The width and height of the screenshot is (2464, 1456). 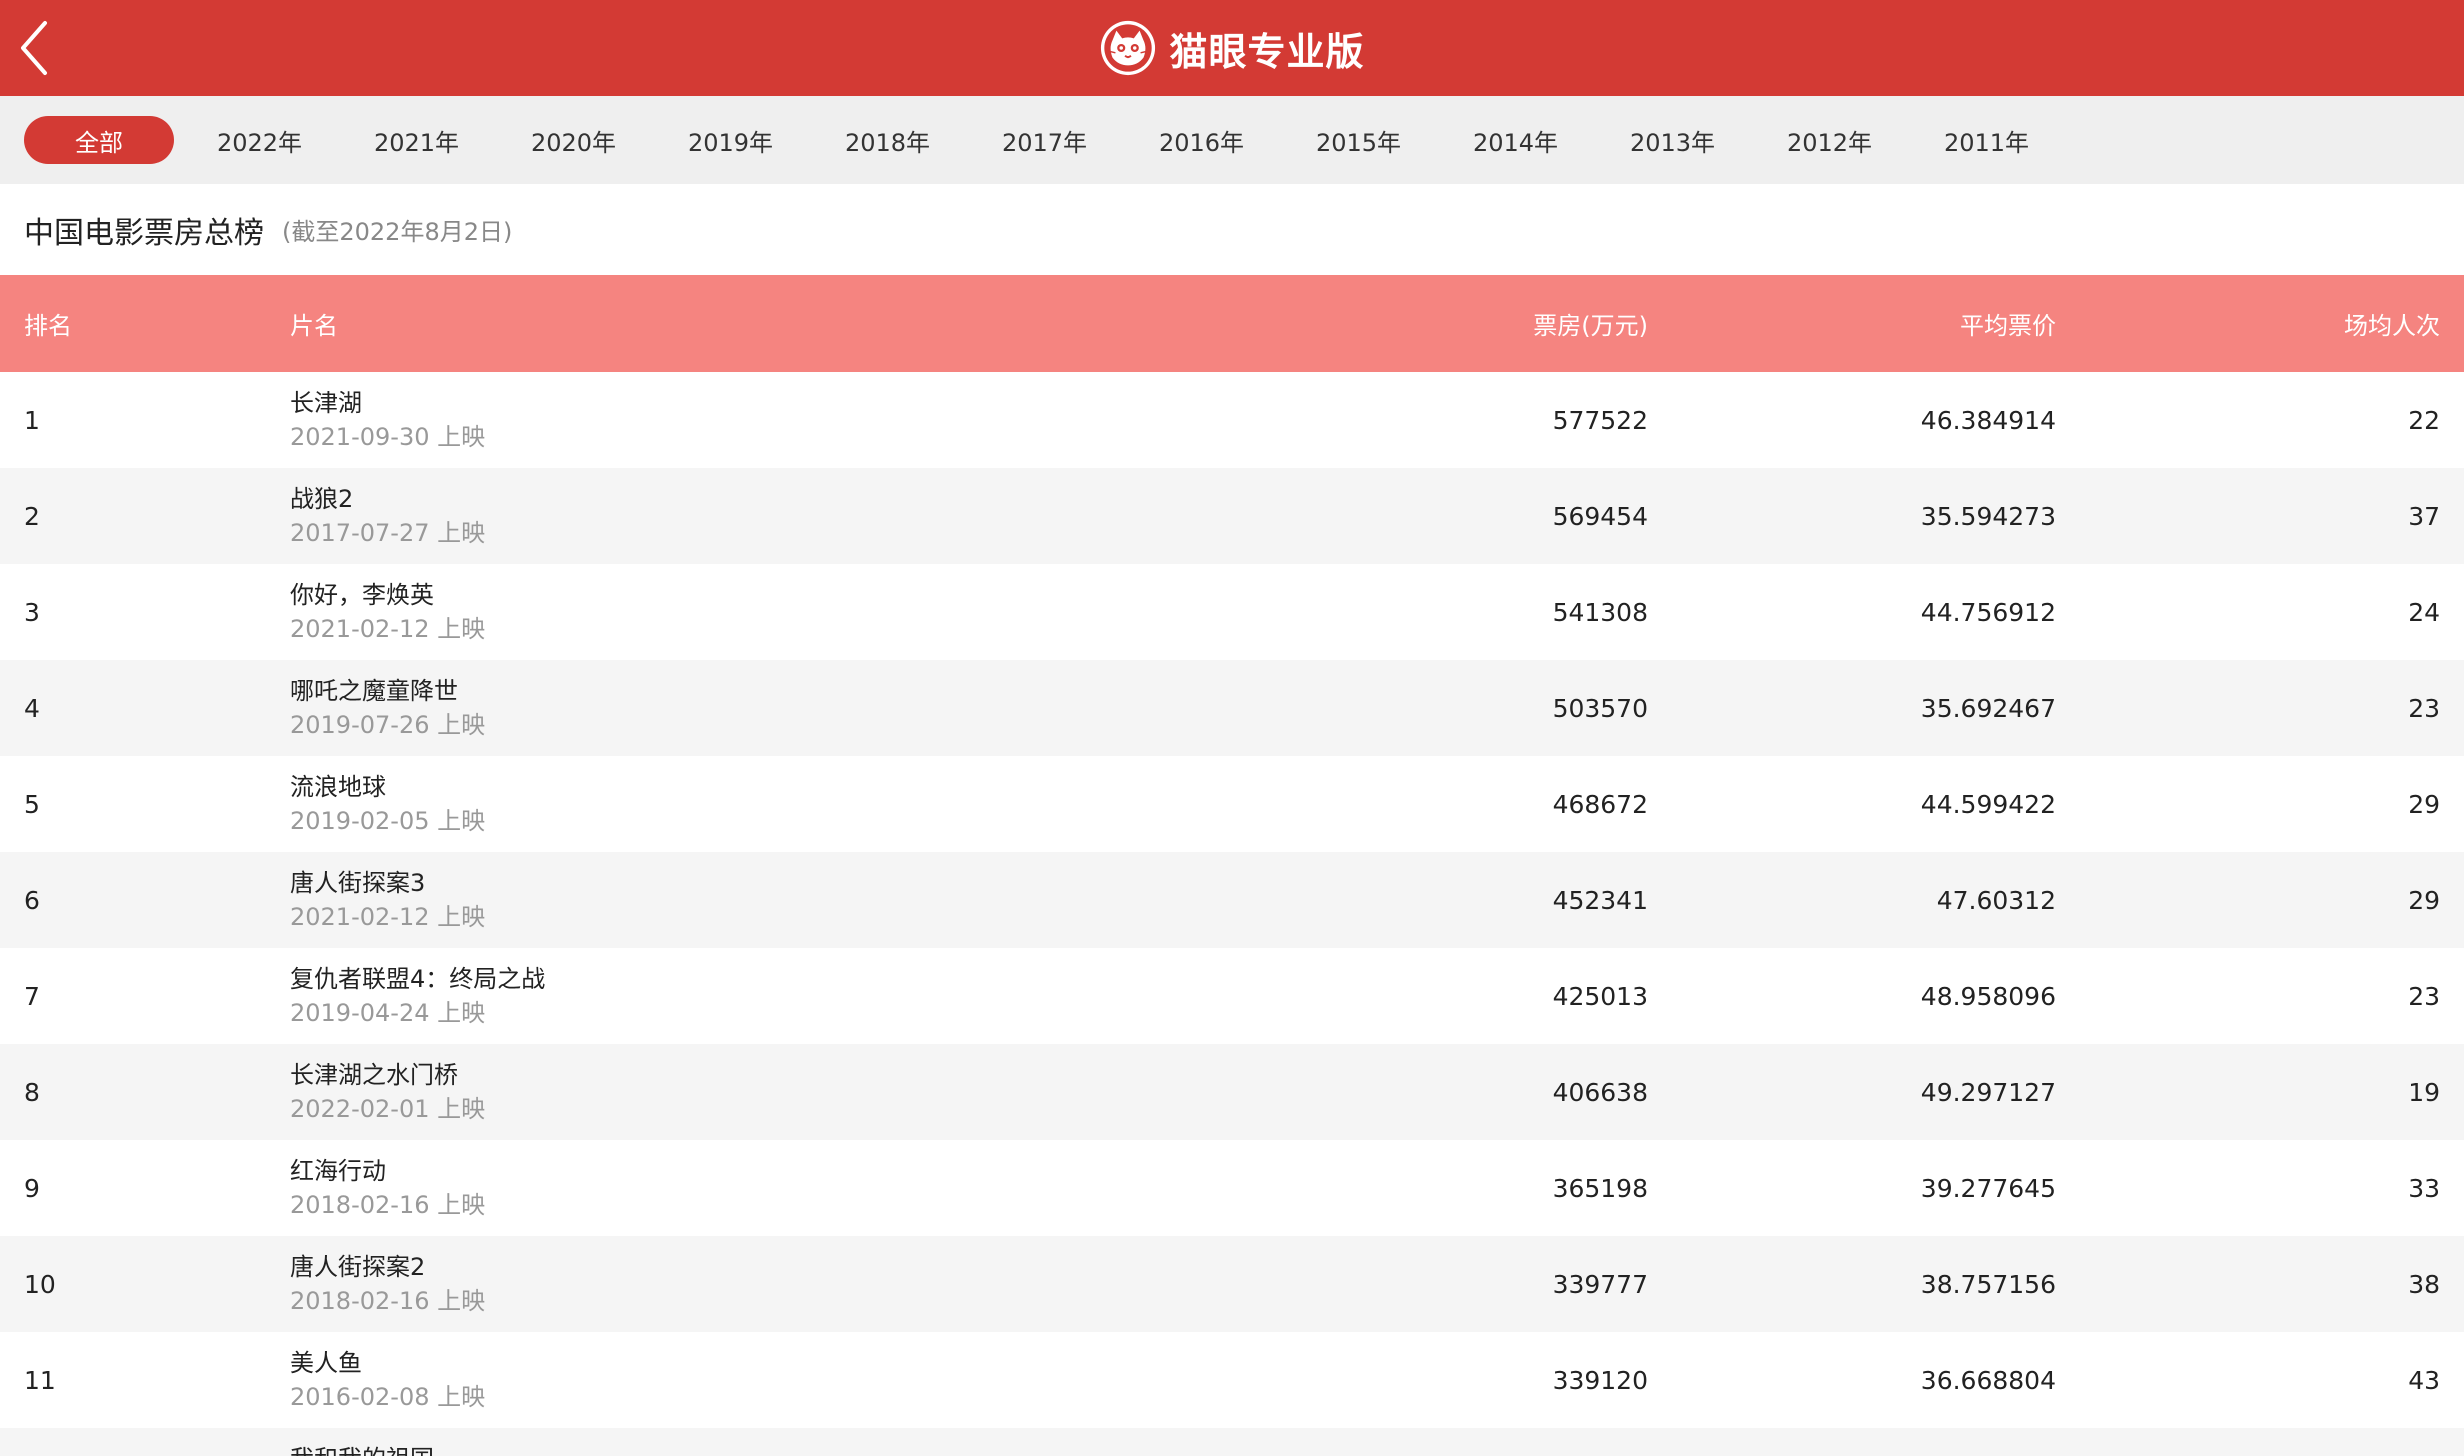 What do you see at coordinates (362, 595) in the screenshot?
I see `movie-title: 你好，李焕英` at bounding box center [362, 595].